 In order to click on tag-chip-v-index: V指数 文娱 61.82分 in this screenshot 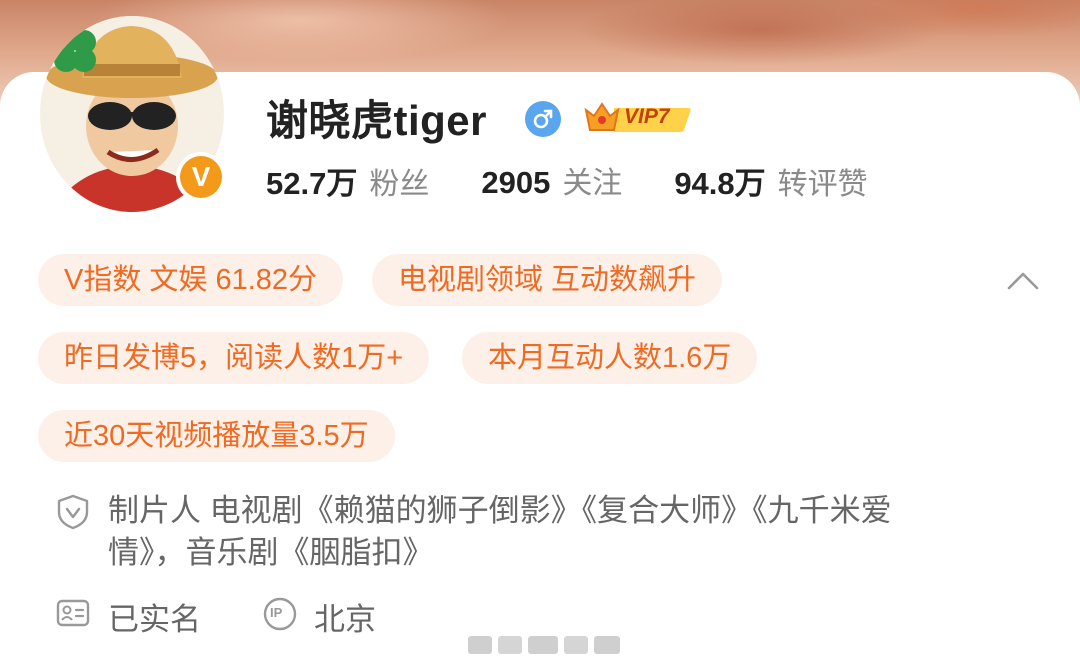, I will do `click(191, 280)`.